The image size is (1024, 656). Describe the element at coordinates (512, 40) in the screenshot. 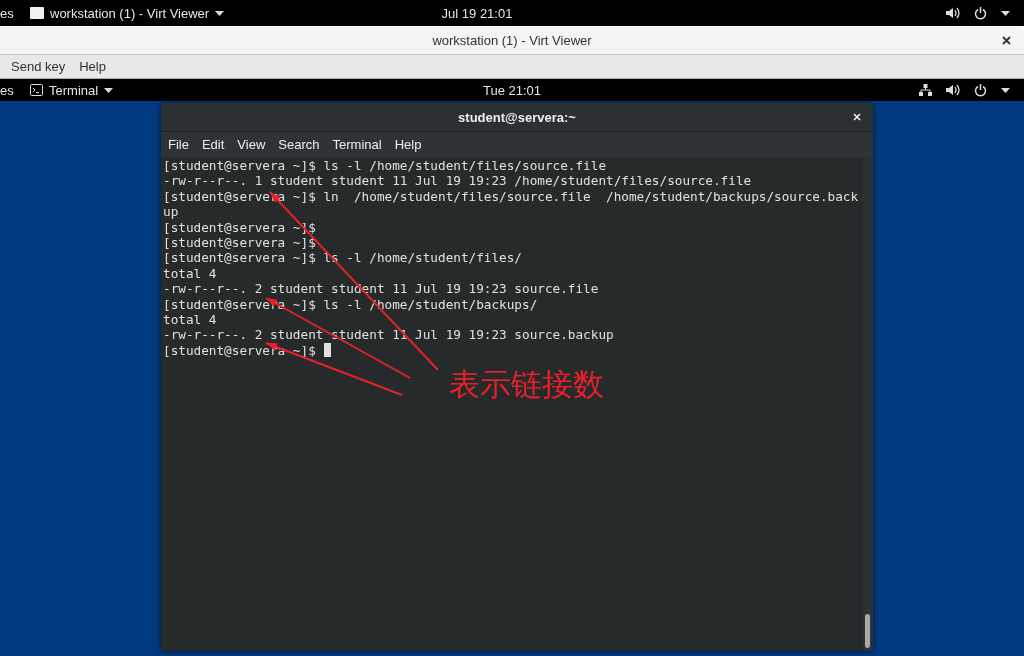

I see `window-title: workstation (1) - Virt Viewer` at that location.